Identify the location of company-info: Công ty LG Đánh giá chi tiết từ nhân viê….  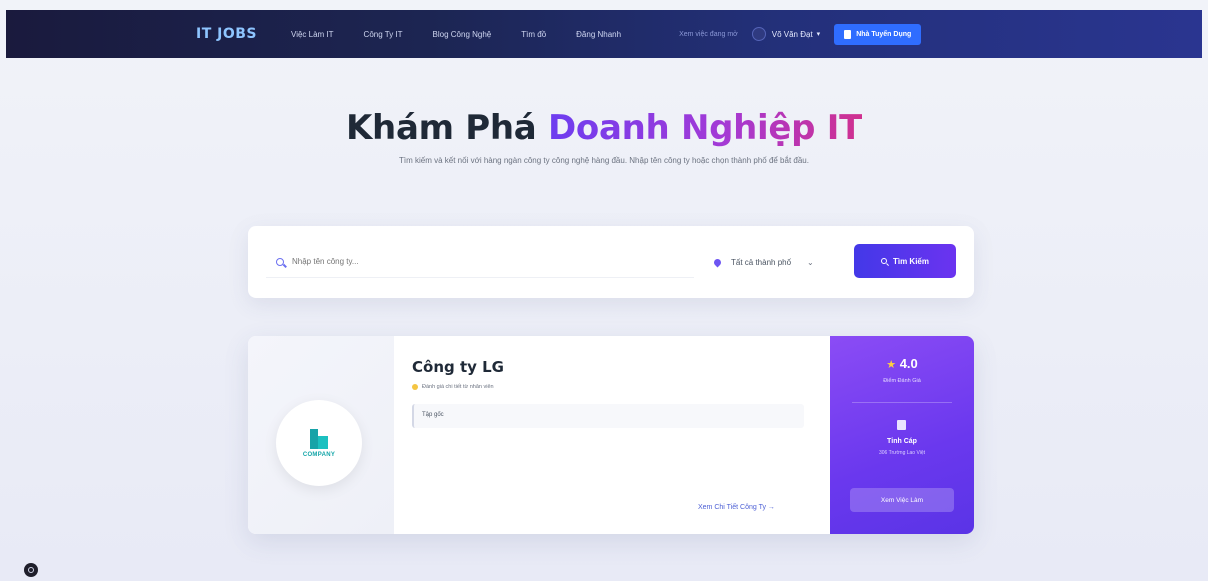
(612, 435).